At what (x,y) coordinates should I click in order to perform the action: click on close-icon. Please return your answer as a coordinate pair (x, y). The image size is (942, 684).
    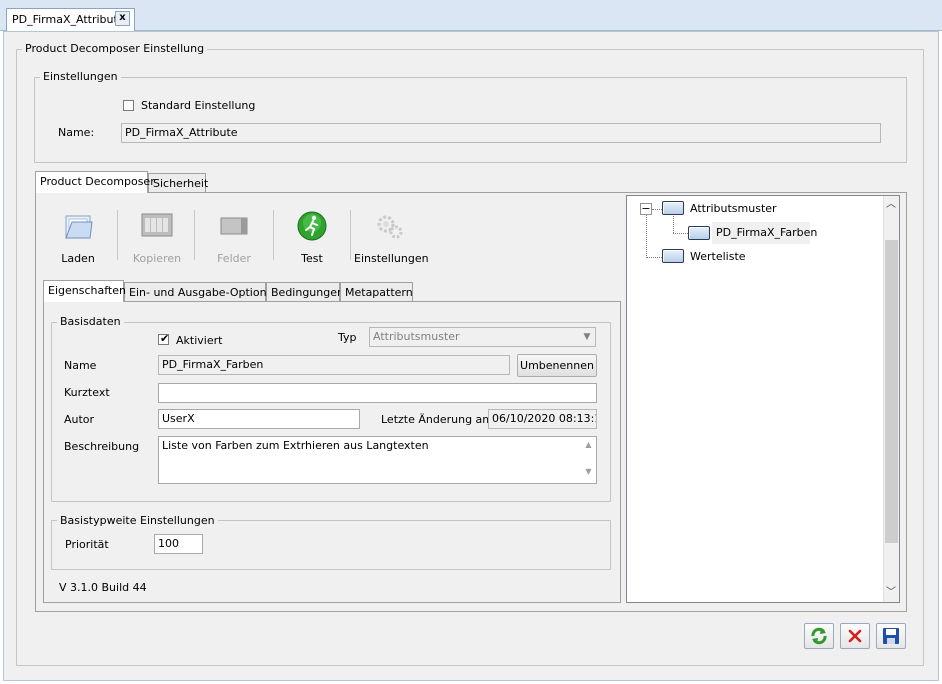
    Looking at the image, I should click on (855, 636).